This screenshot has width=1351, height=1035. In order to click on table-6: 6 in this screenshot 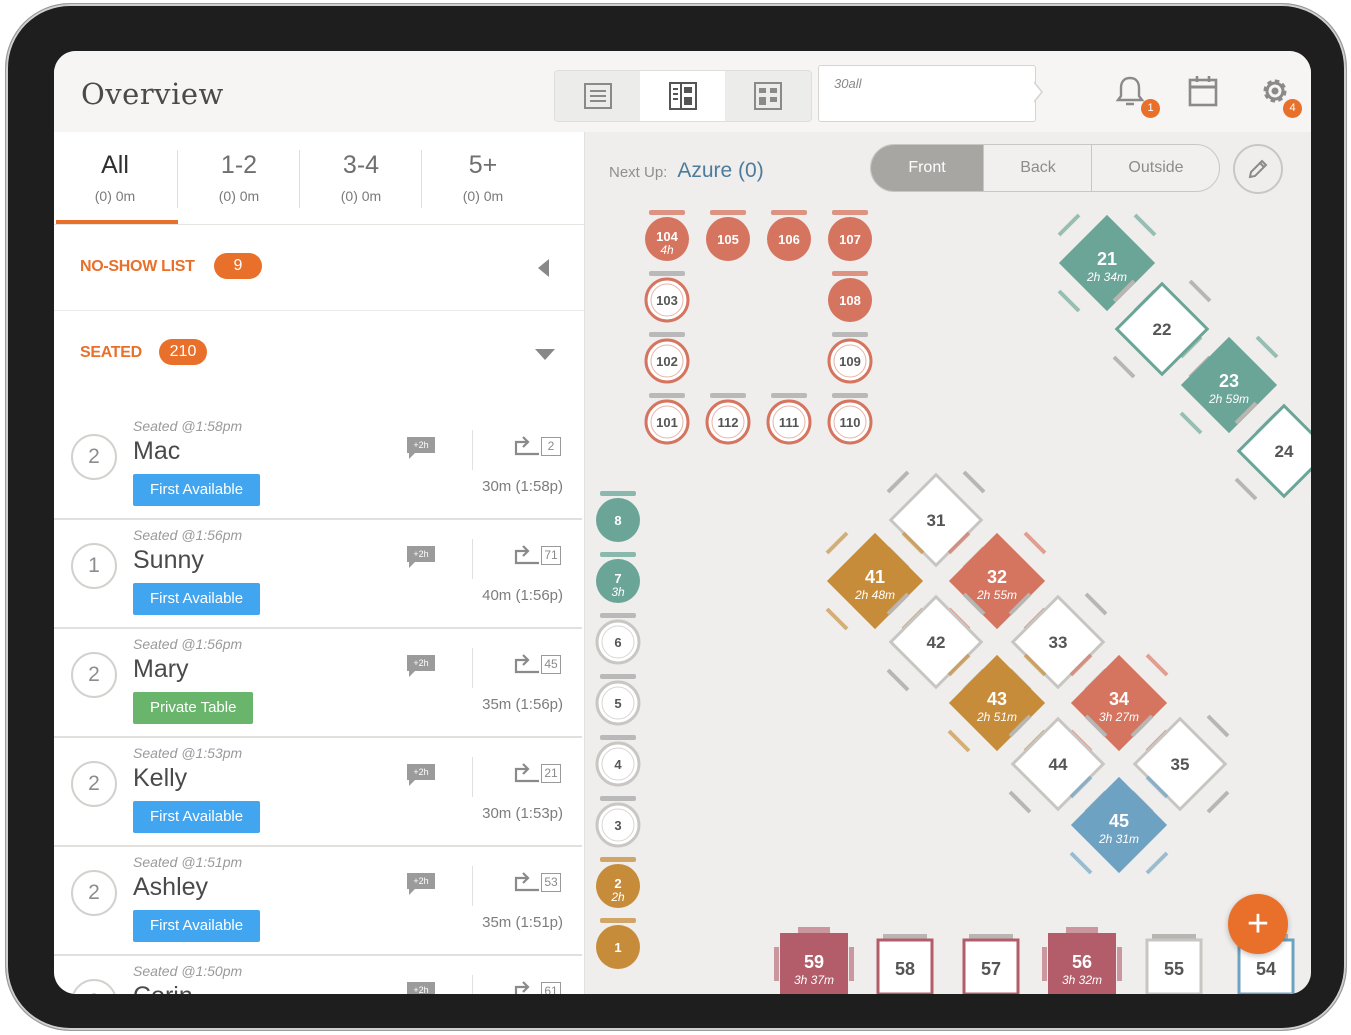, I will do `click(618, 639)`.